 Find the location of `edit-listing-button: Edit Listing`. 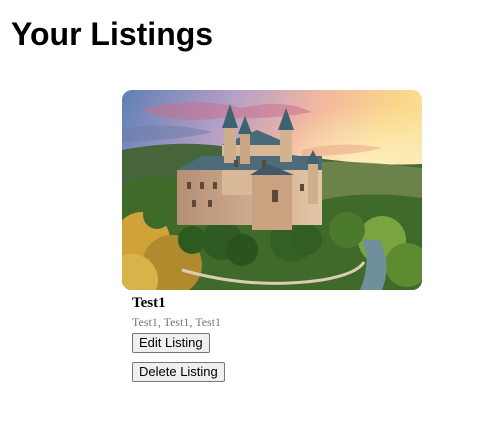

edit-listing-button: Edit Listing is located at coordinates (171, 343).